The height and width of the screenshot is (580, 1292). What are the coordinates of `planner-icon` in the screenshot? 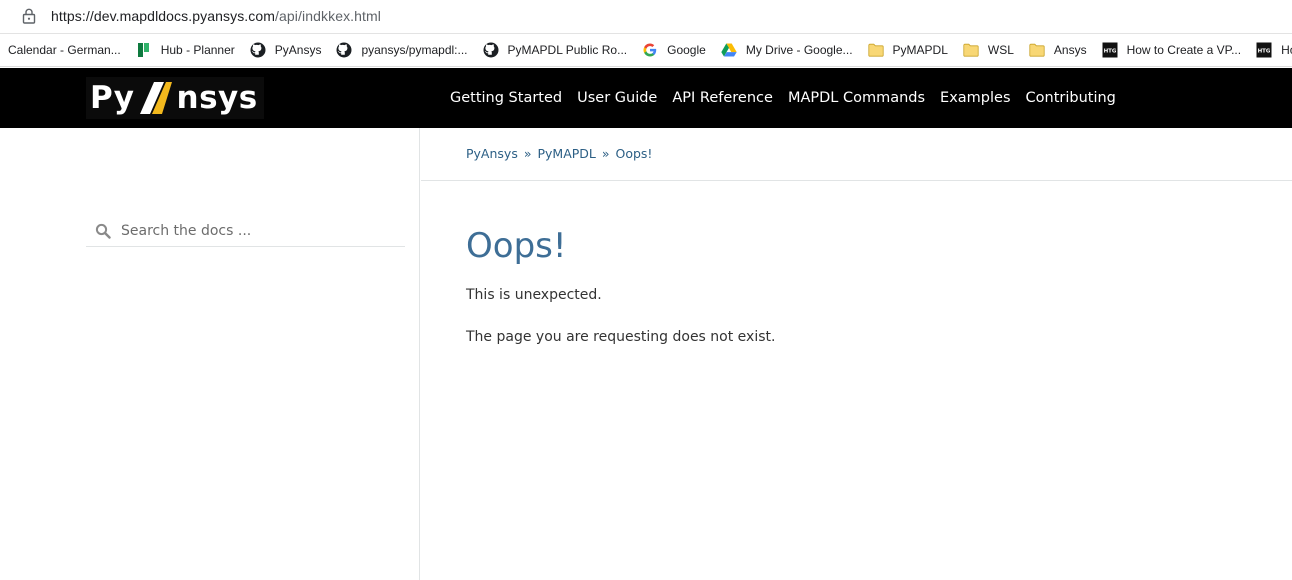 It's located at (144, 50).